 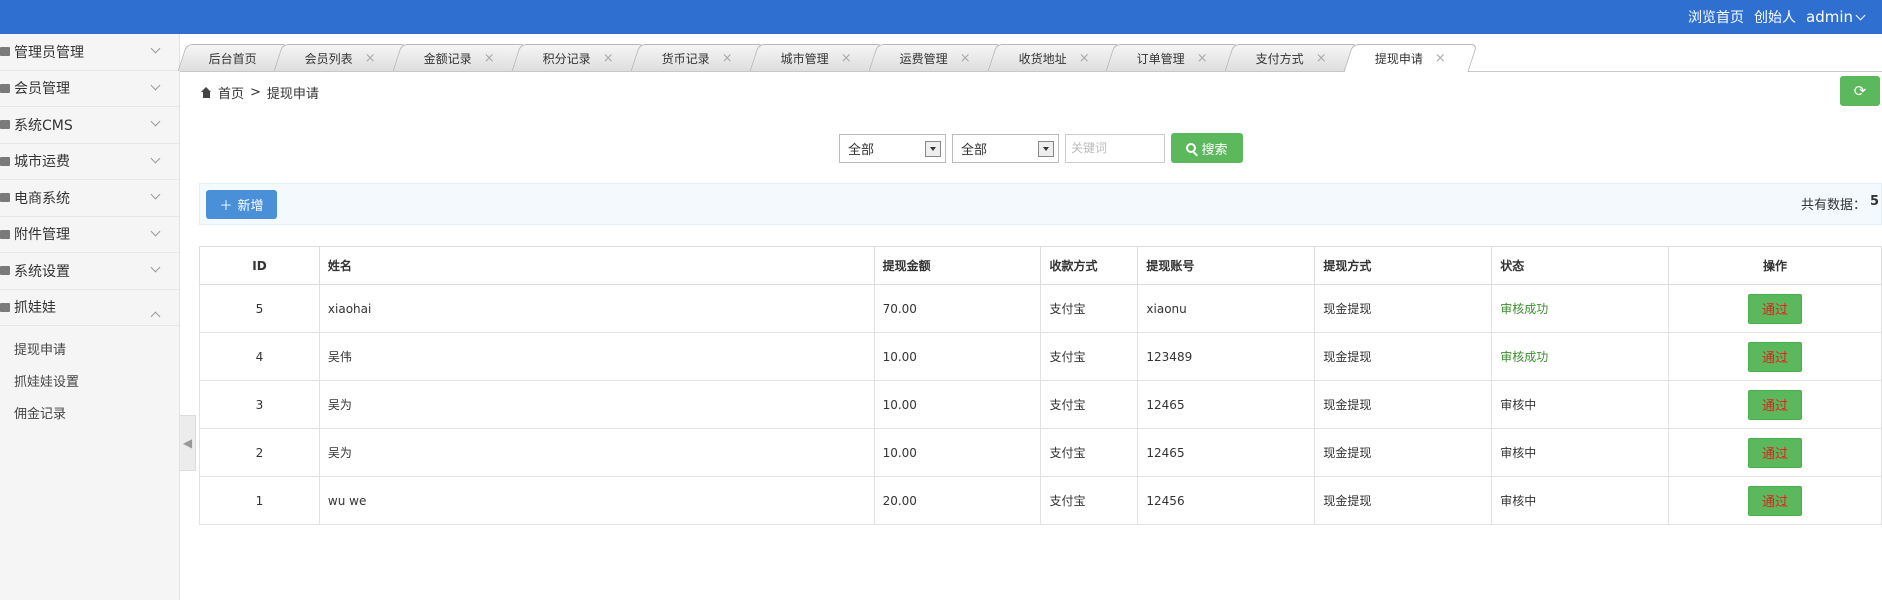 I want to click on column-header: 收款方式, so click(x=1089, y=265).